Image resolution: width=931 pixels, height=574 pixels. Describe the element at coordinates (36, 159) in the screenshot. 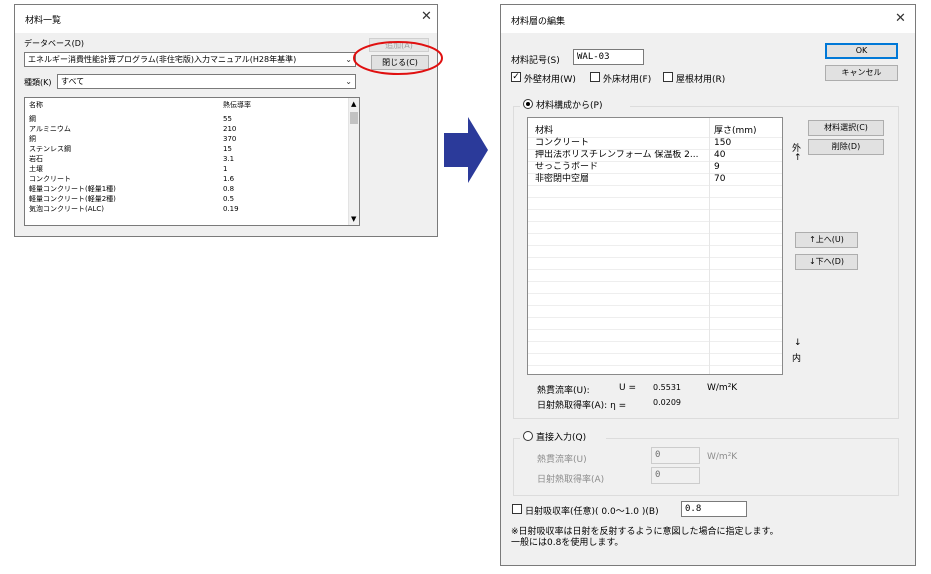

I see `item-name: 岩石` at that location.